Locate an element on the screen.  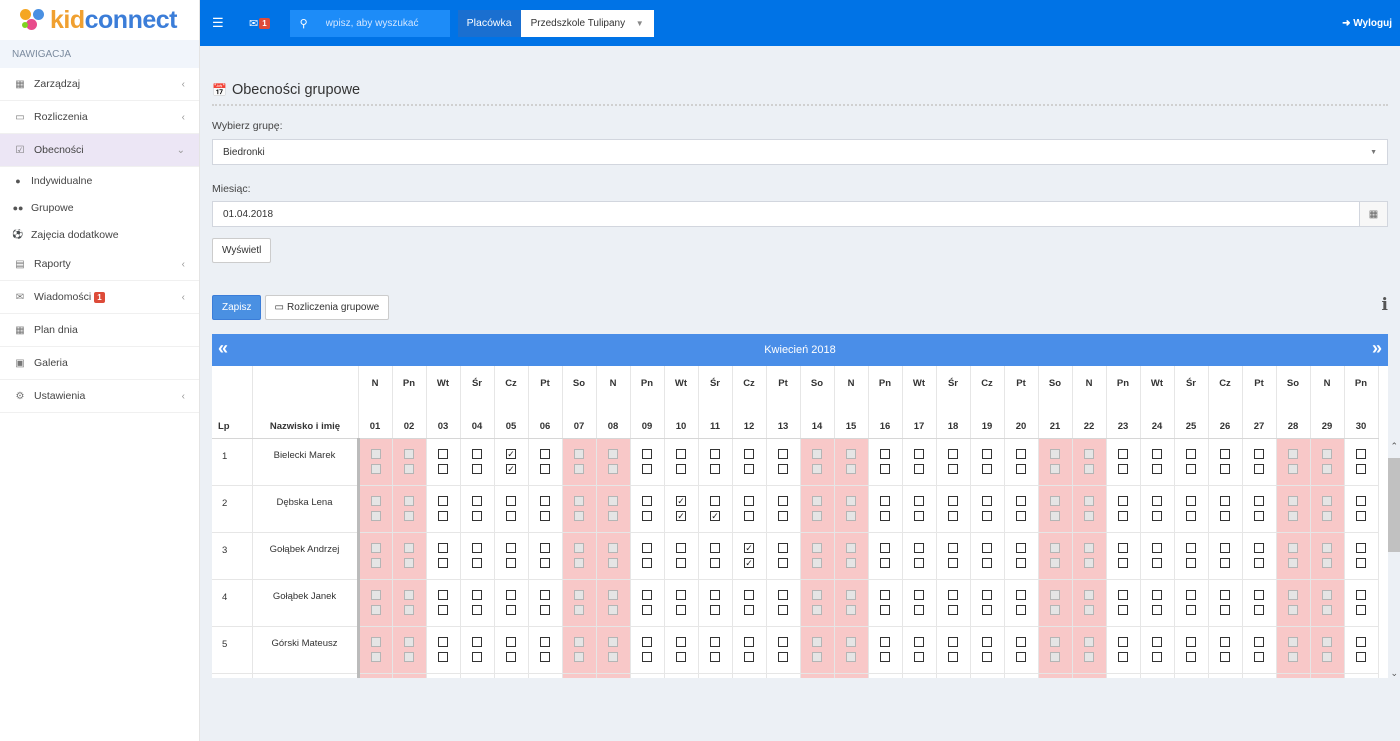
sidebar-item-galeria: ▣ Galeria is located at coordinates (99, 363).